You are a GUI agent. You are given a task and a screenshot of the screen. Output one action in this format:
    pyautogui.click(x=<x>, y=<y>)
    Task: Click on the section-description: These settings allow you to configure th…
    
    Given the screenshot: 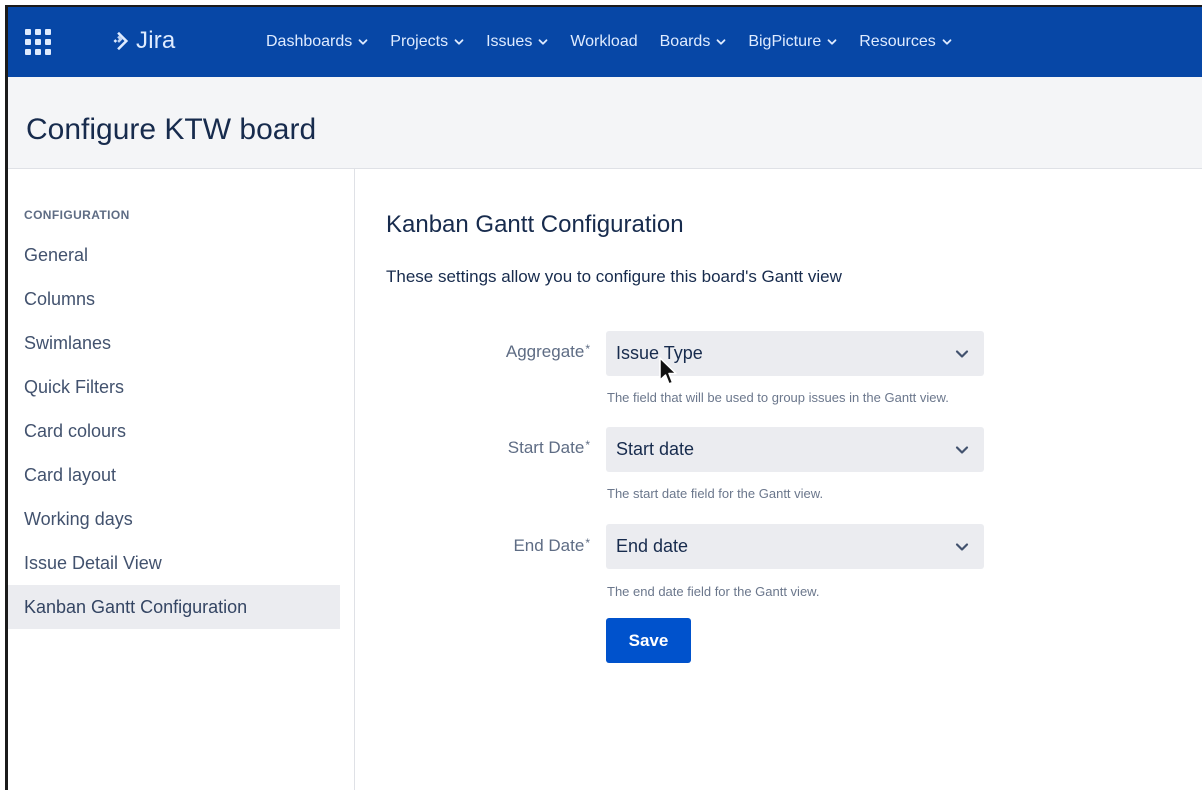 What is the action you would take?
    pyautogui.click(x=614, y=276)
    